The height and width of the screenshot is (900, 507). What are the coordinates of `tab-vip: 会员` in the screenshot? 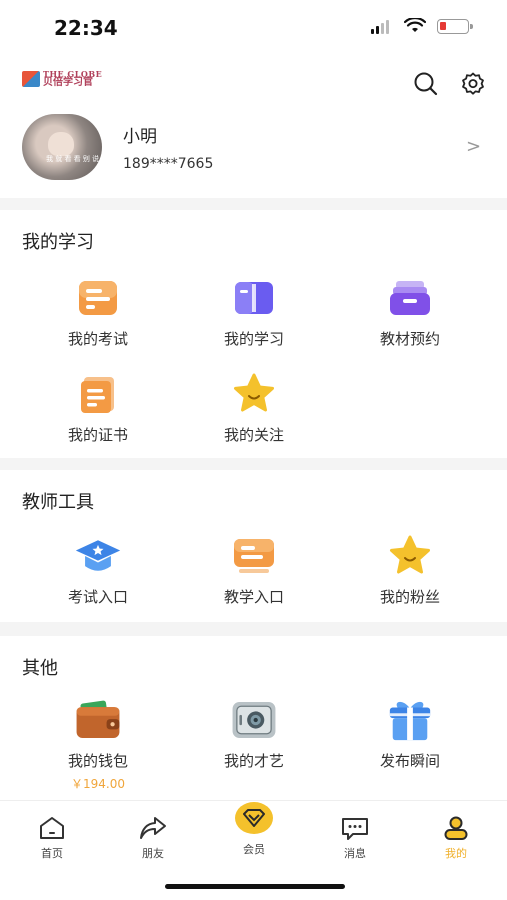 It's located at (254, 829).